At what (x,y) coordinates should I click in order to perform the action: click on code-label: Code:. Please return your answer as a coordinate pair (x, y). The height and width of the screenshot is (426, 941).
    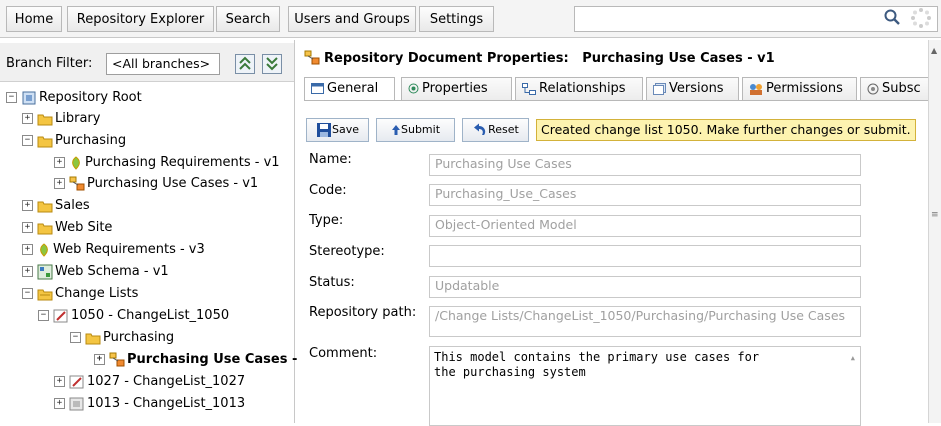
    Looking at the image, I should click on (328, 190).